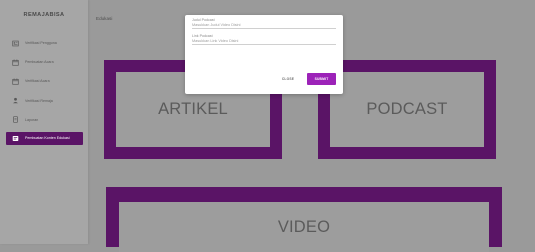 The width and height of the screenshot is (535, 252). Describe the element at coordinates (32, 119) in the screenshot. I see `sidebar-item-label: Laporan` at that location.